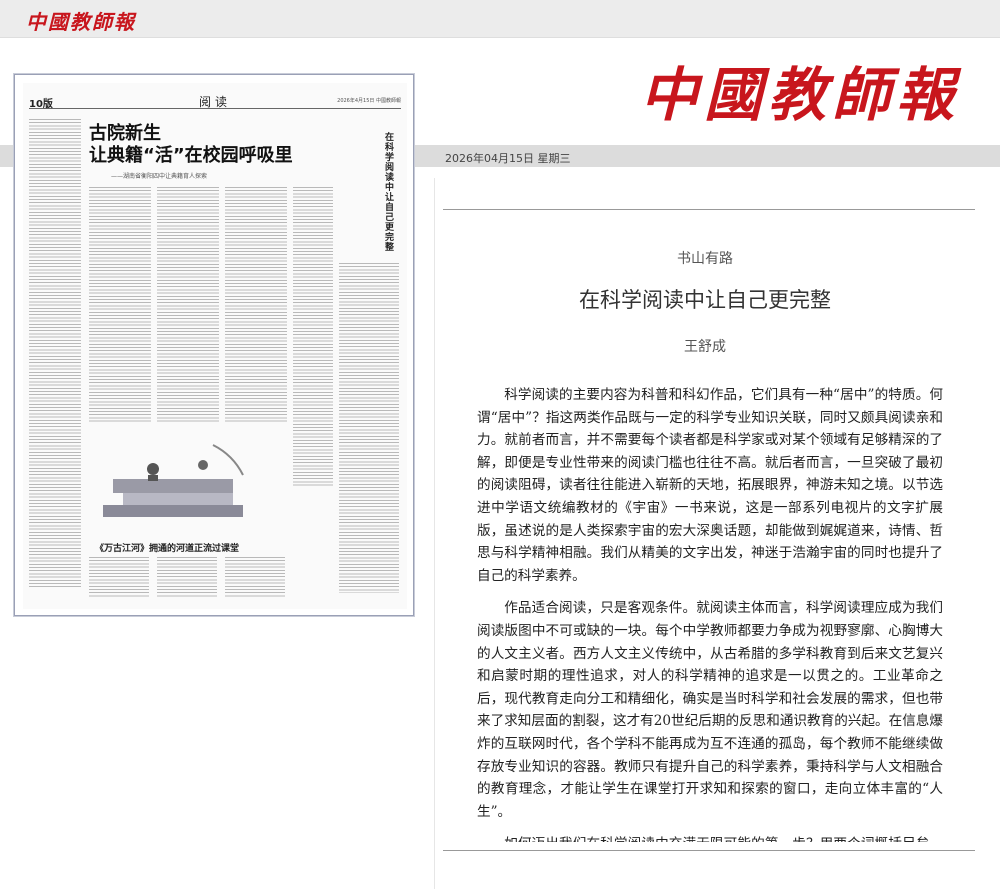 Image resolution: width=1000 pixels, height=889 pixels. I want to click on thumbnail-section: 阅读, so click(215, 102).